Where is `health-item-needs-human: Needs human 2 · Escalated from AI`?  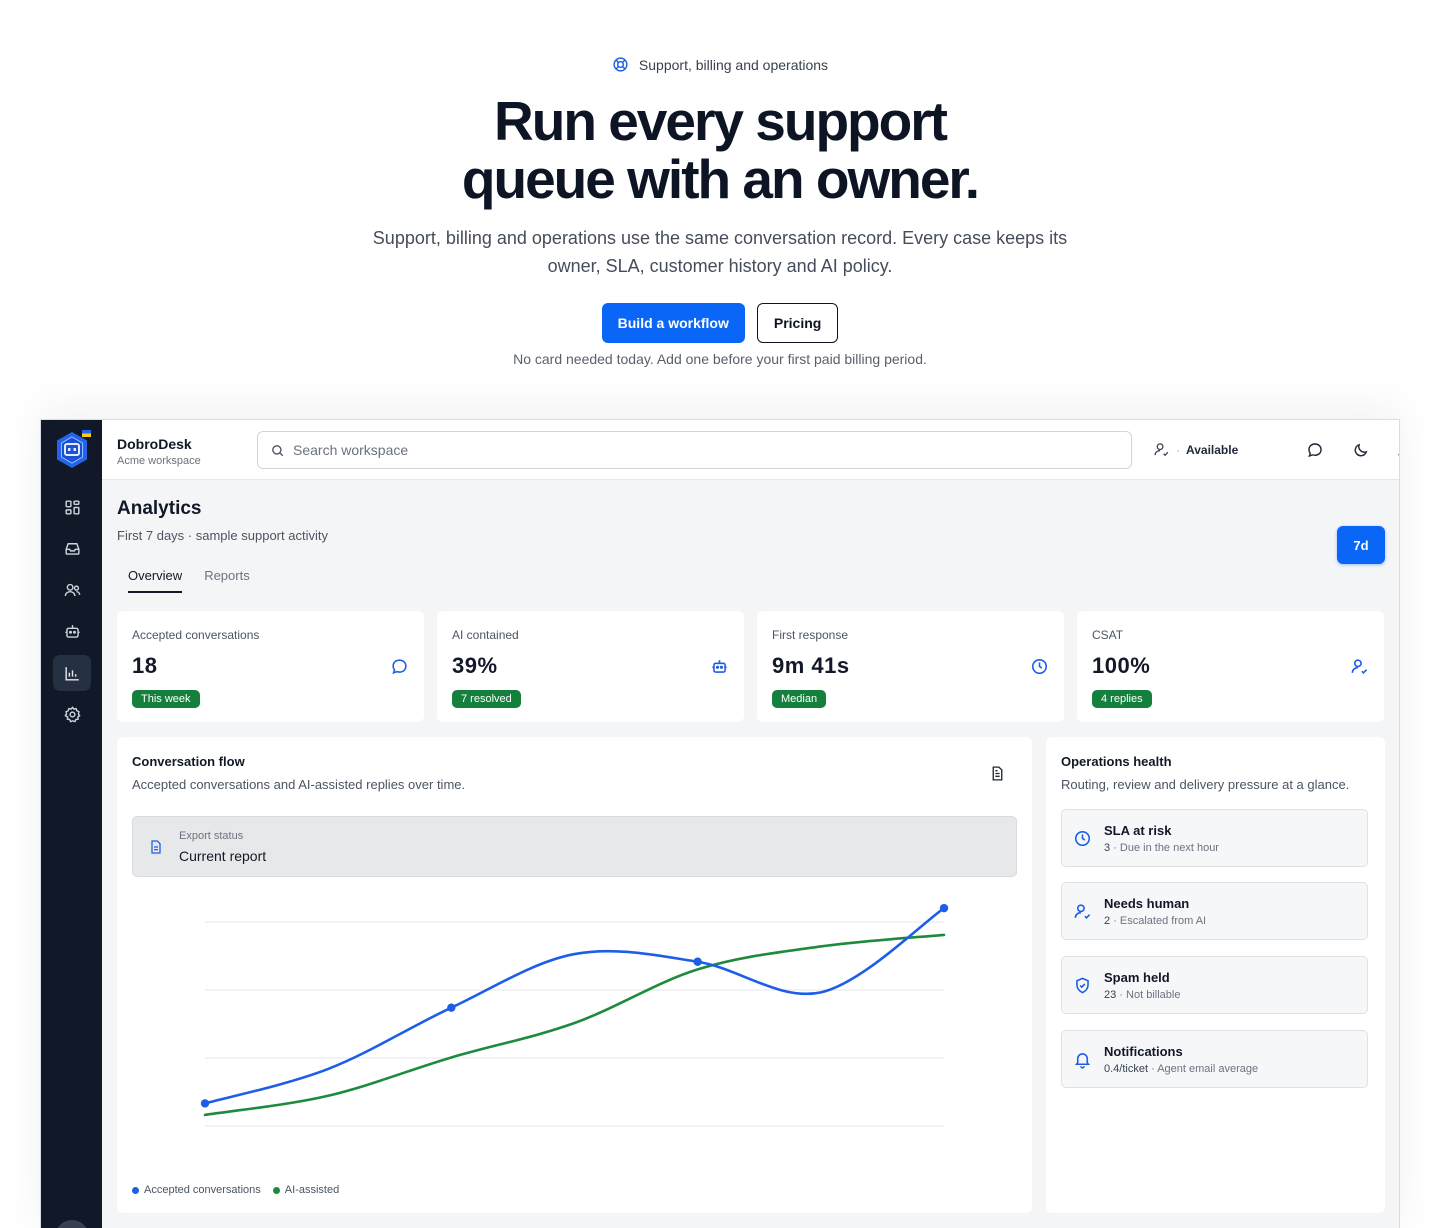 health-item-needs-human: Needs human 2 · Escalated from AI is located at coordinates (1214, 911).